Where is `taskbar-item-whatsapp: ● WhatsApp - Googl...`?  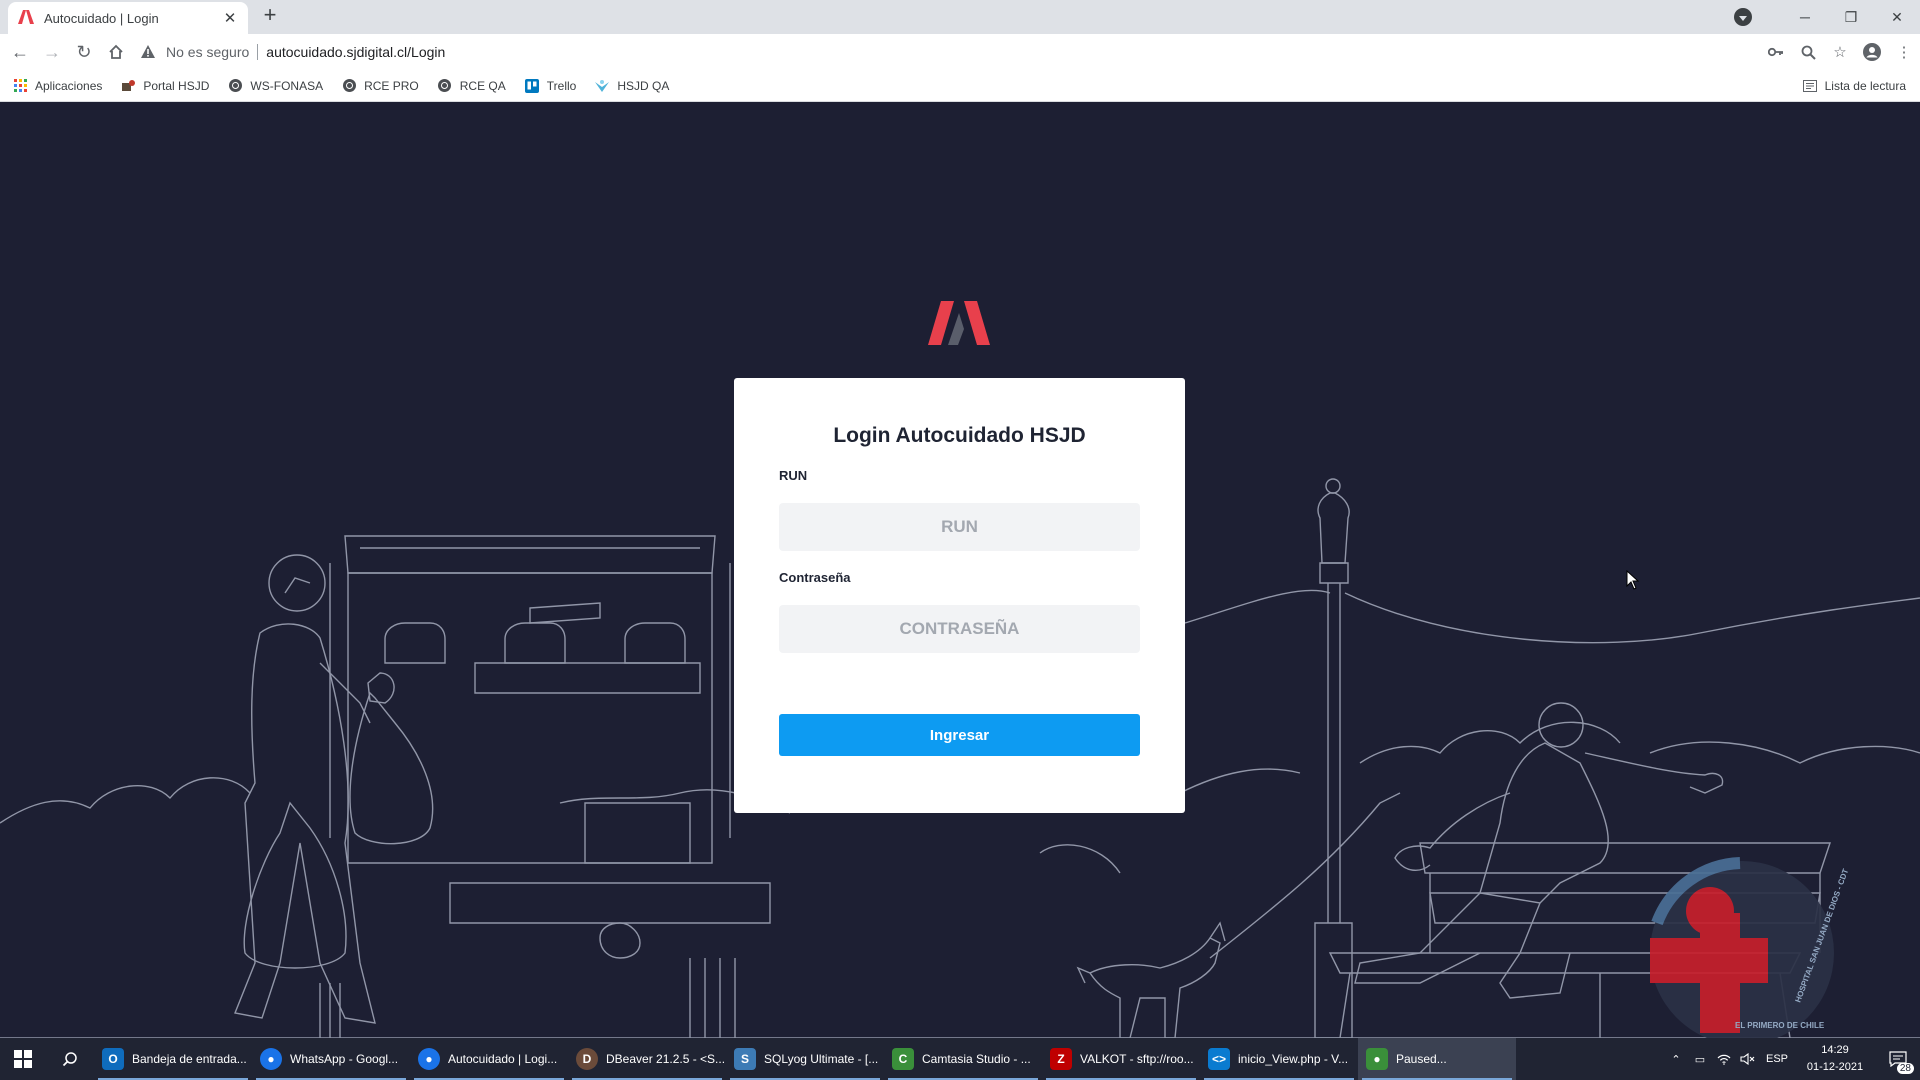 taskbar-item-whatsapp: ● WhatsApp - Googl... is located at coordinates (331, 1059).